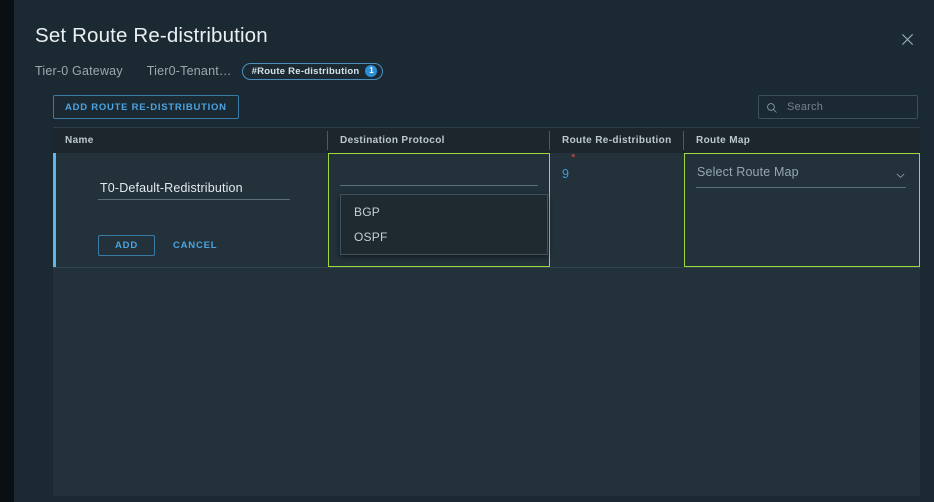 This screenshot has width=934, height=502. What do you see at coordinates (195, 245) in the screenshot?
I see `cancel-button: CANCEL` at bounding box center [195, 245].